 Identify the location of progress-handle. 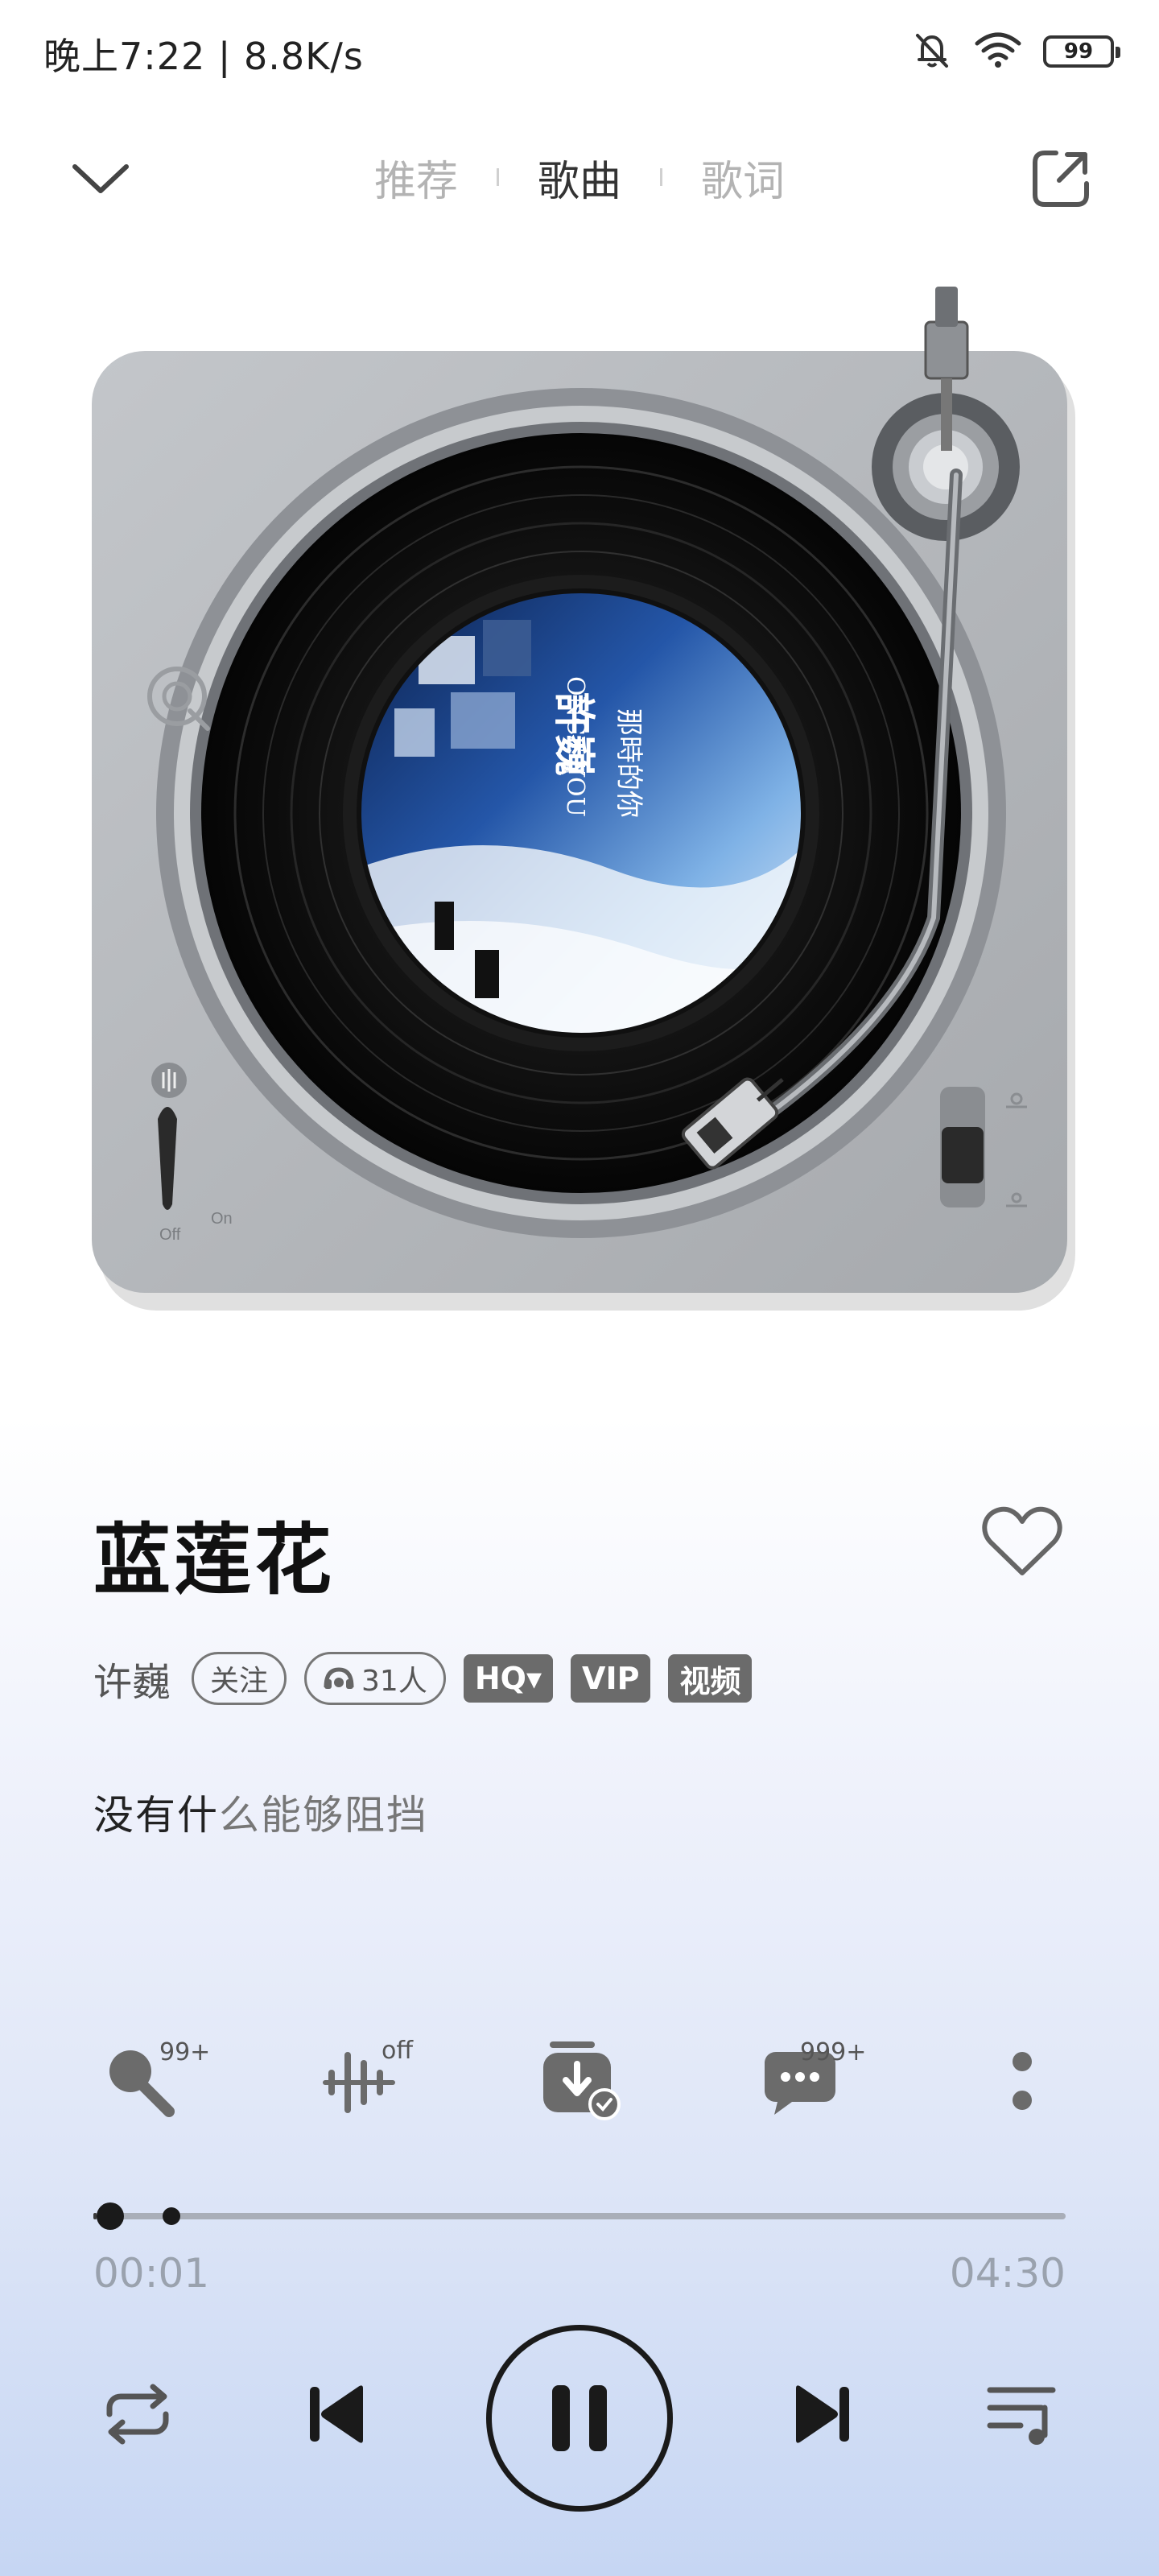
(111, 2216).